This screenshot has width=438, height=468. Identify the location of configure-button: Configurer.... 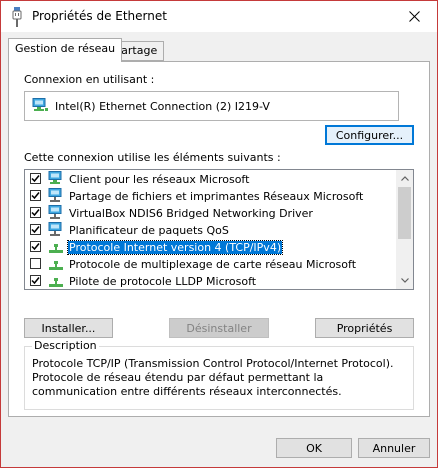
(369, 135).